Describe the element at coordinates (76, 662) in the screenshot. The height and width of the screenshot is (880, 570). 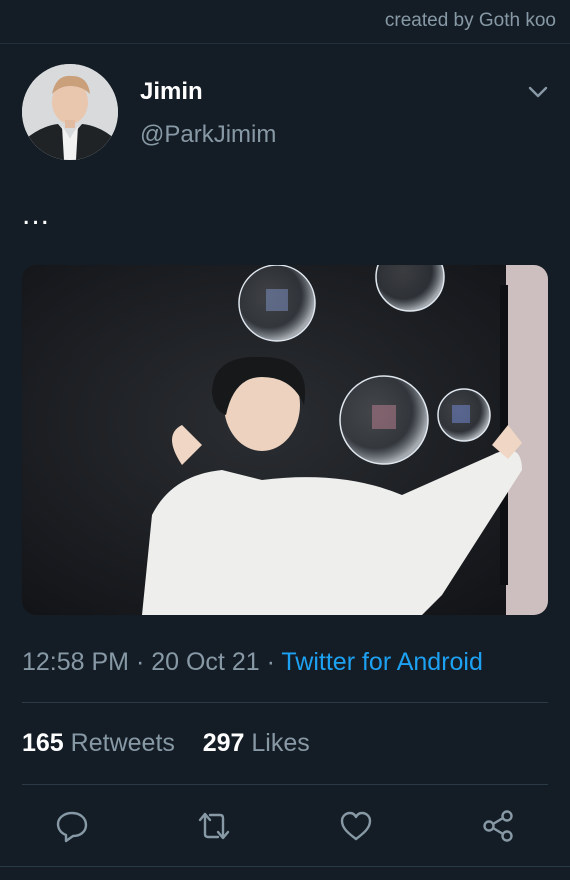
I see `tweet-time: 12:58 PM` at that location.